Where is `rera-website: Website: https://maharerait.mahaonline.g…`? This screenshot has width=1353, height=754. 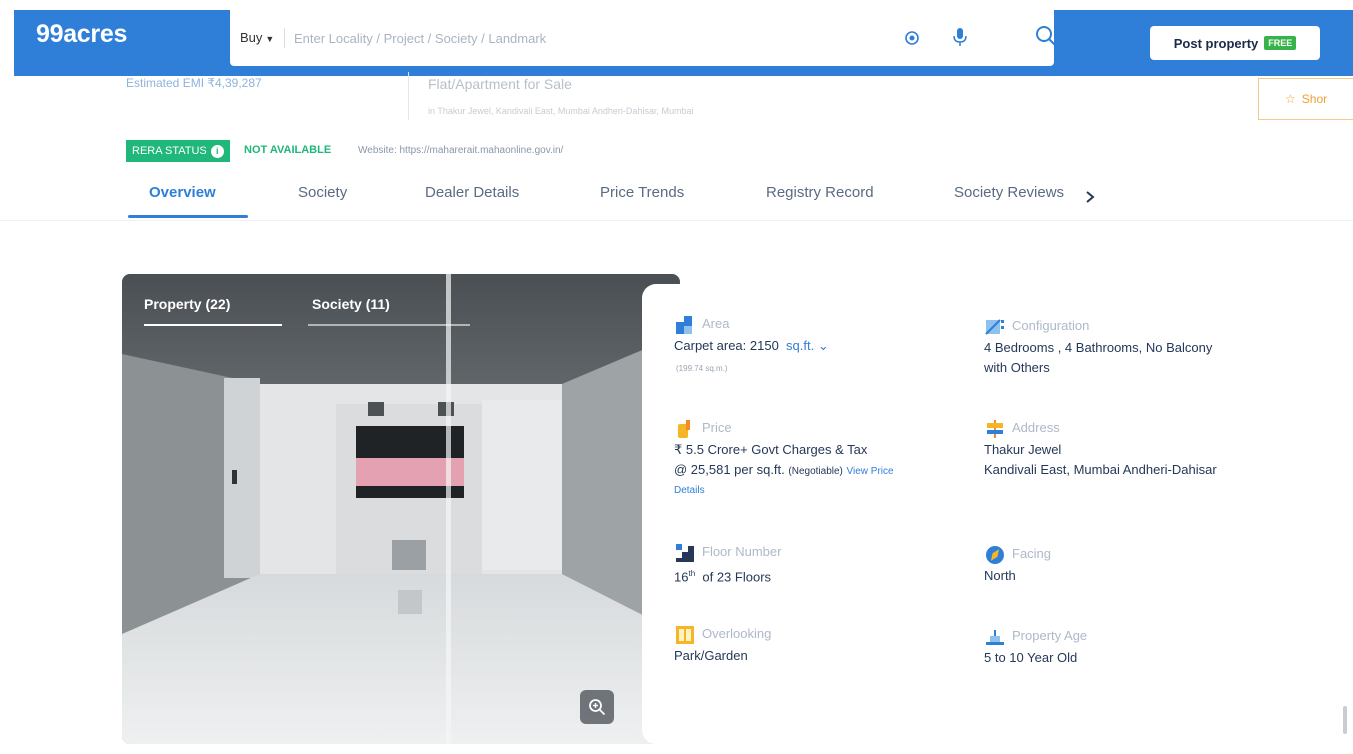 rera-website: Website: https://maharerait.mahaonline.g… is located at coordinates (460, 150).